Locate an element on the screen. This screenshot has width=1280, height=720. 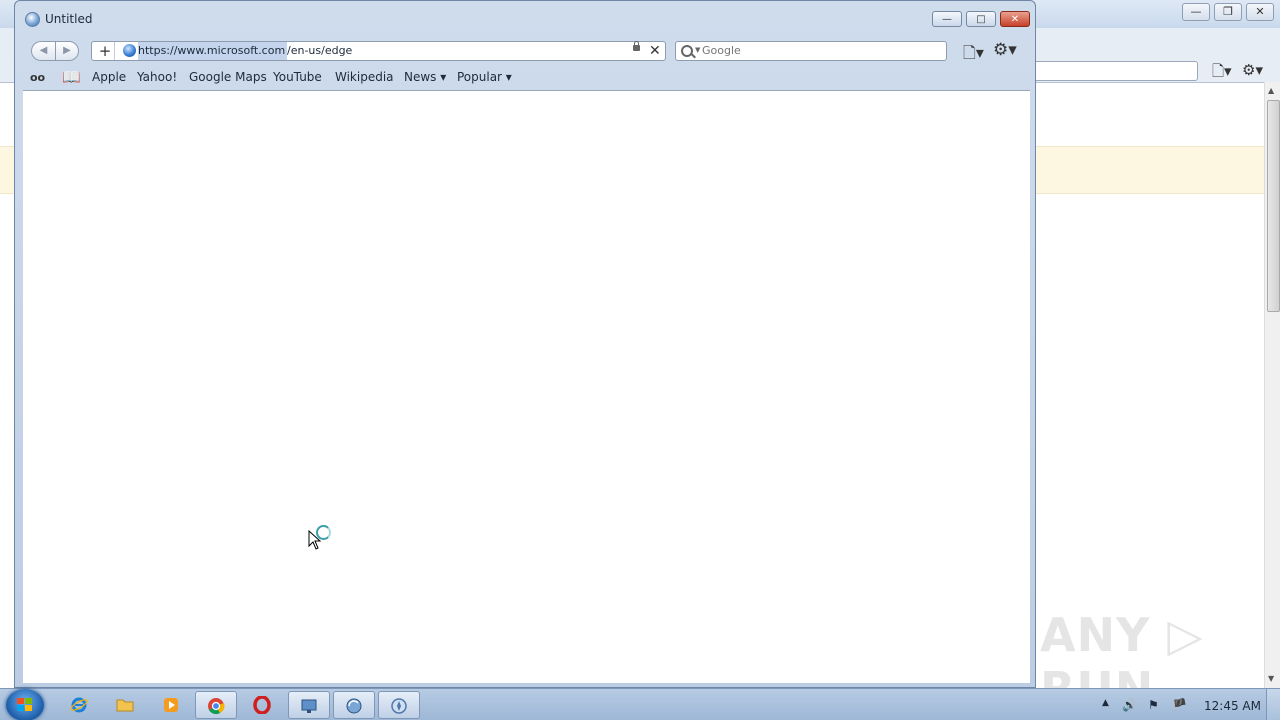
windows-logo-icon is located at coordinates (25, 705).